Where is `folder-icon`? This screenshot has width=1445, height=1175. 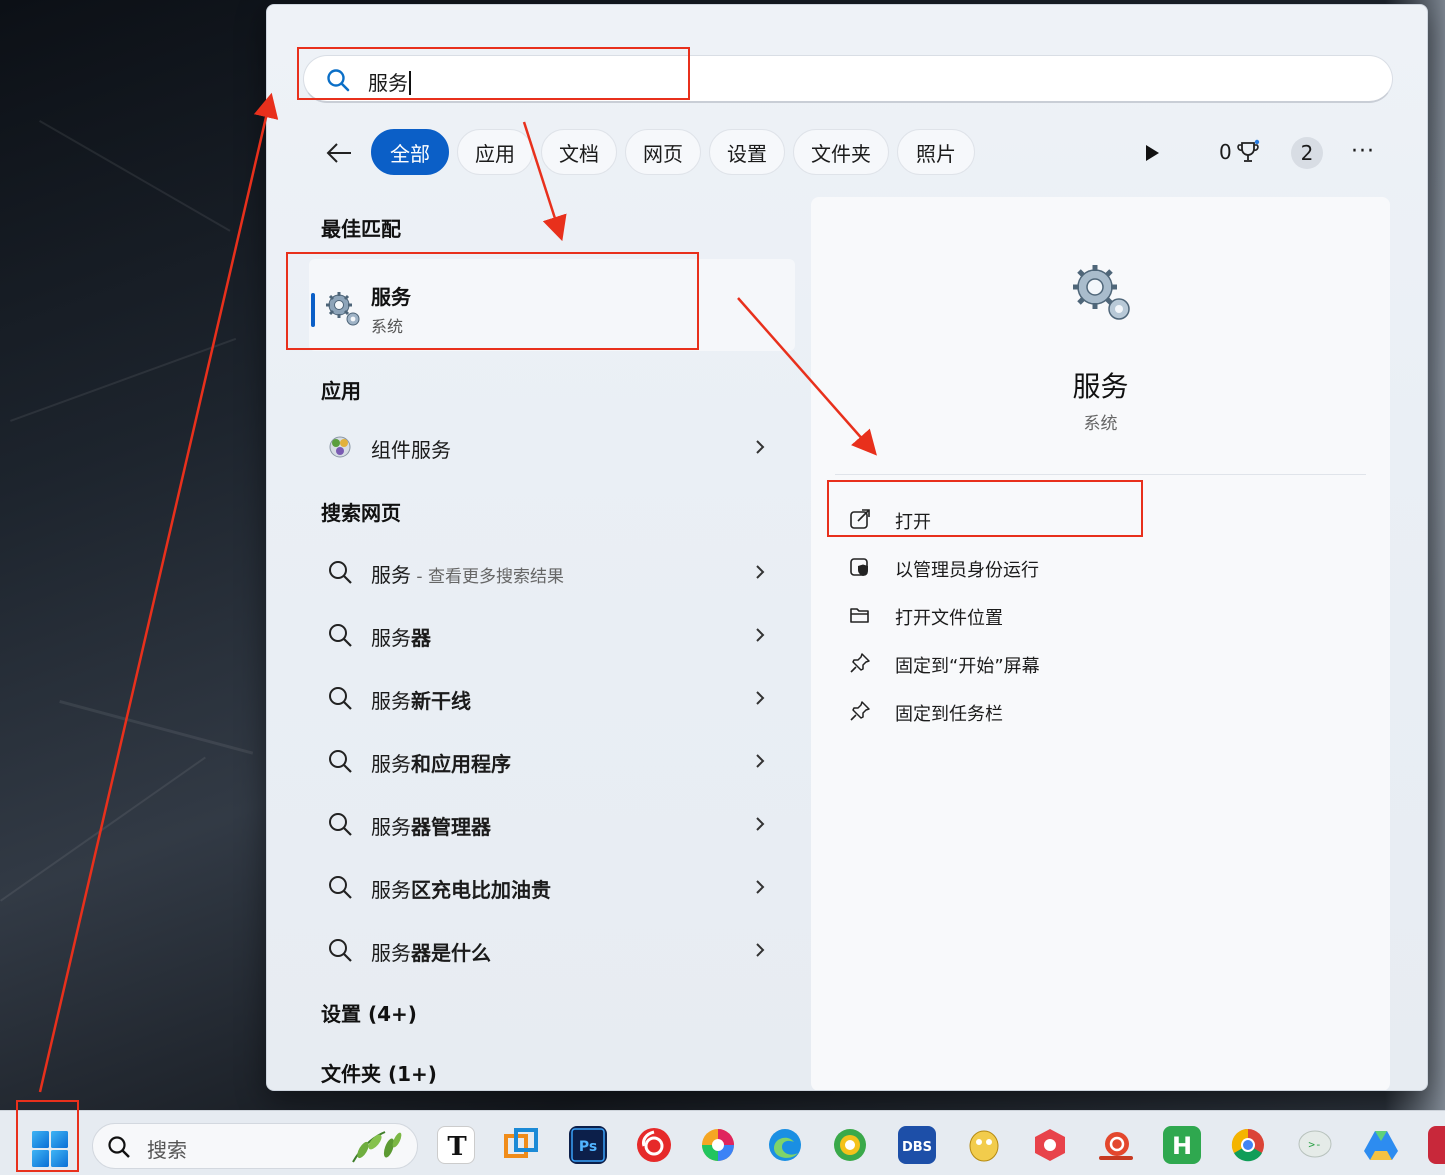 folder-icon is located at coordinates (859, 615).